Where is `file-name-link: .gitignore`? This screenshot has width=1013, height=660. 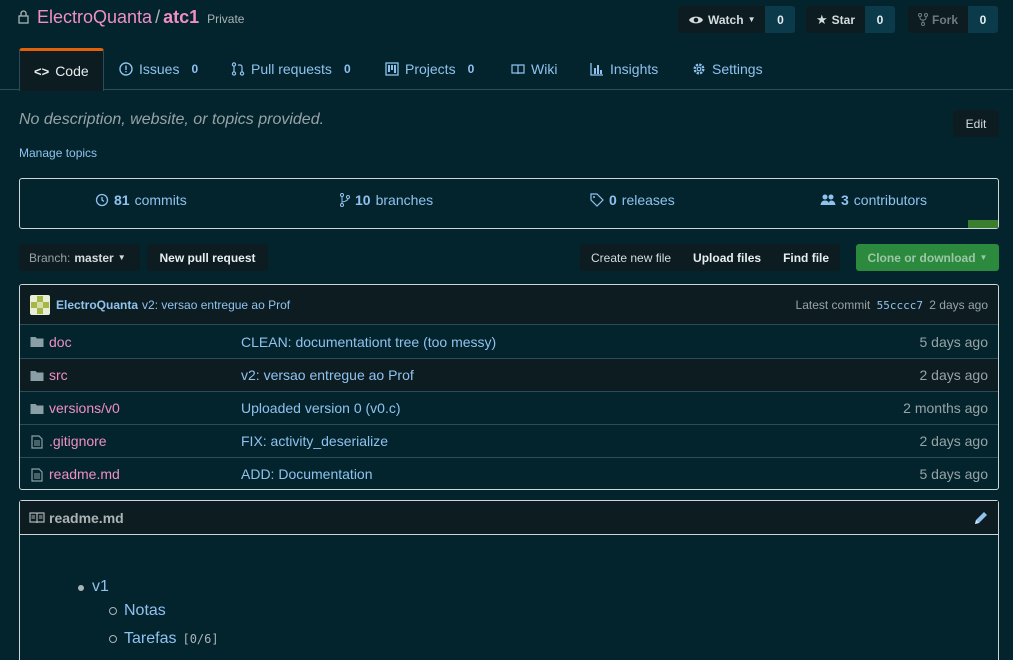 file-name-link: .gitignore is located at coordinates (78, 441).